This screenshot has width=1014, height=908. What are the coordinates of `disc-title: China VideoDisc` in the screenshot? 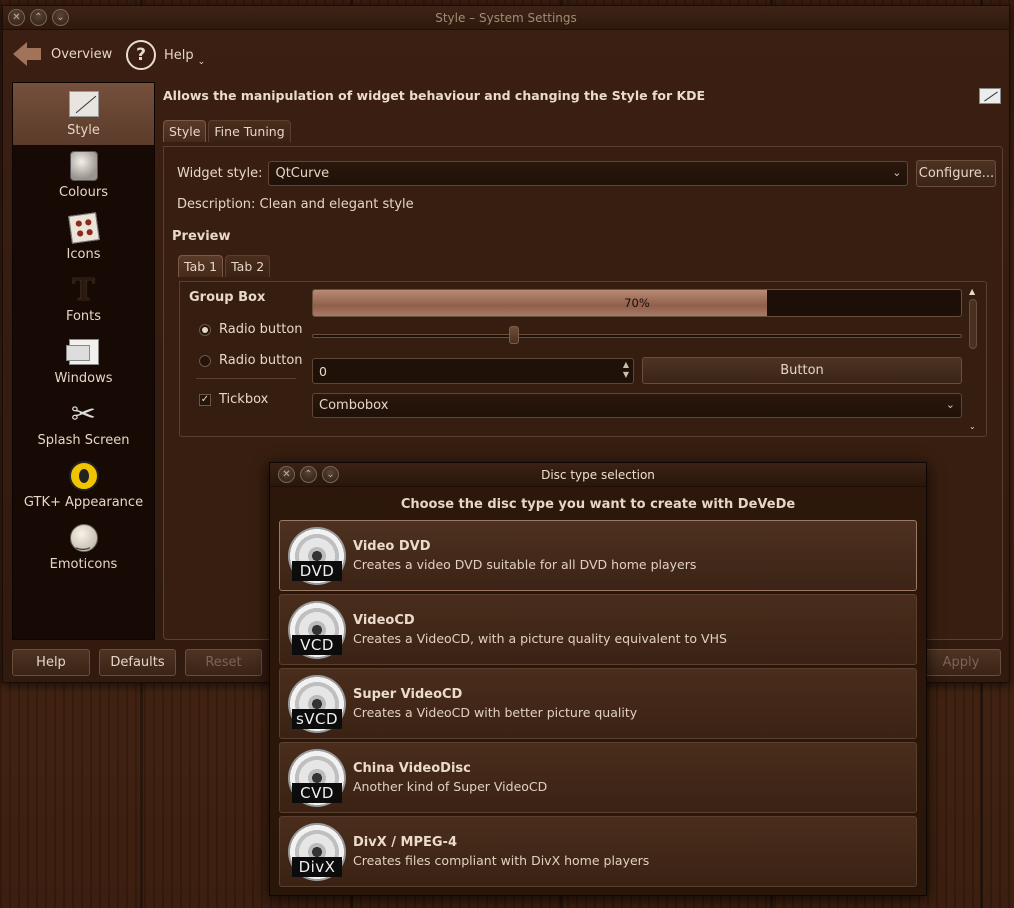 It's located at (412, 768).